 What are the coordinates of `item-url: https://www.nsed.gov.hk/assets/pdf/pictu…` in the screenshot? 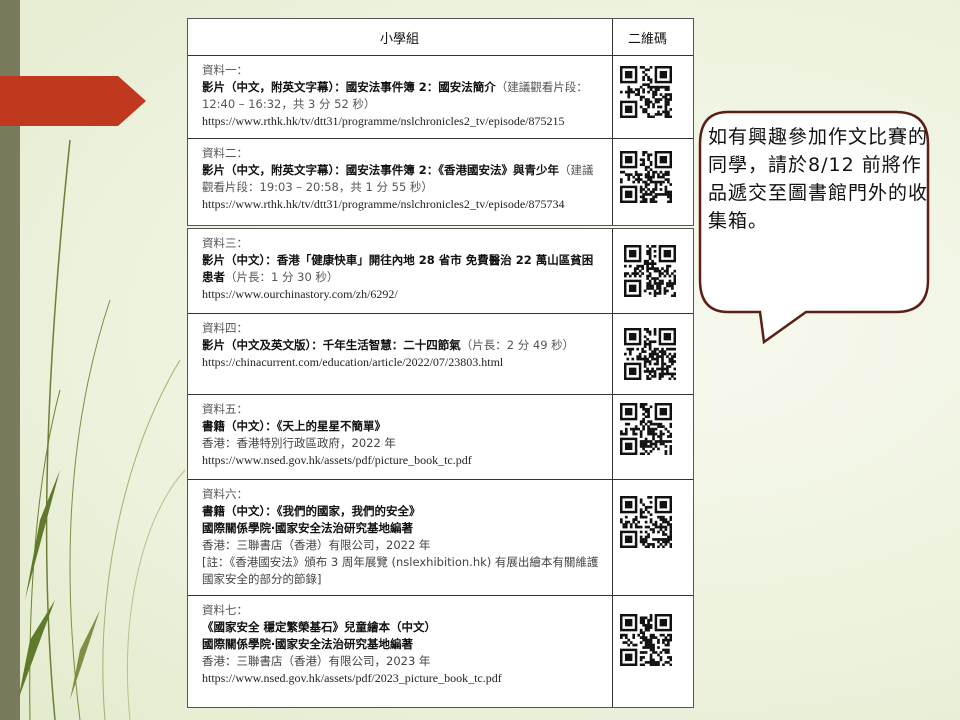 It's located at (402, 460).